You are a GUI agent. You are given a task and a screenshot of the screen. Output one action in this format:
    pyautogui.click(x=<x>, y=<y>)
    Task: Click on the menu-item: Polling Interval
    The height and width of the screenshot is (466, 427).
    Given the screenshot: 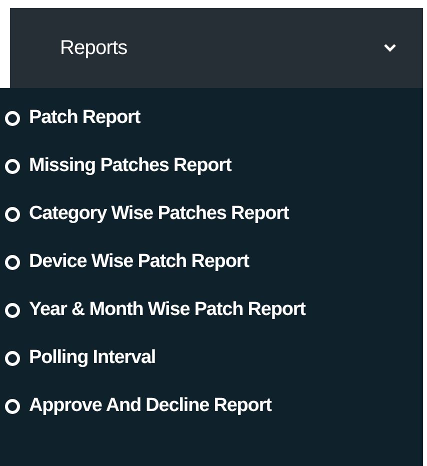 What is the action you would take?
    pyautogui.click(x=211, y=358)
    